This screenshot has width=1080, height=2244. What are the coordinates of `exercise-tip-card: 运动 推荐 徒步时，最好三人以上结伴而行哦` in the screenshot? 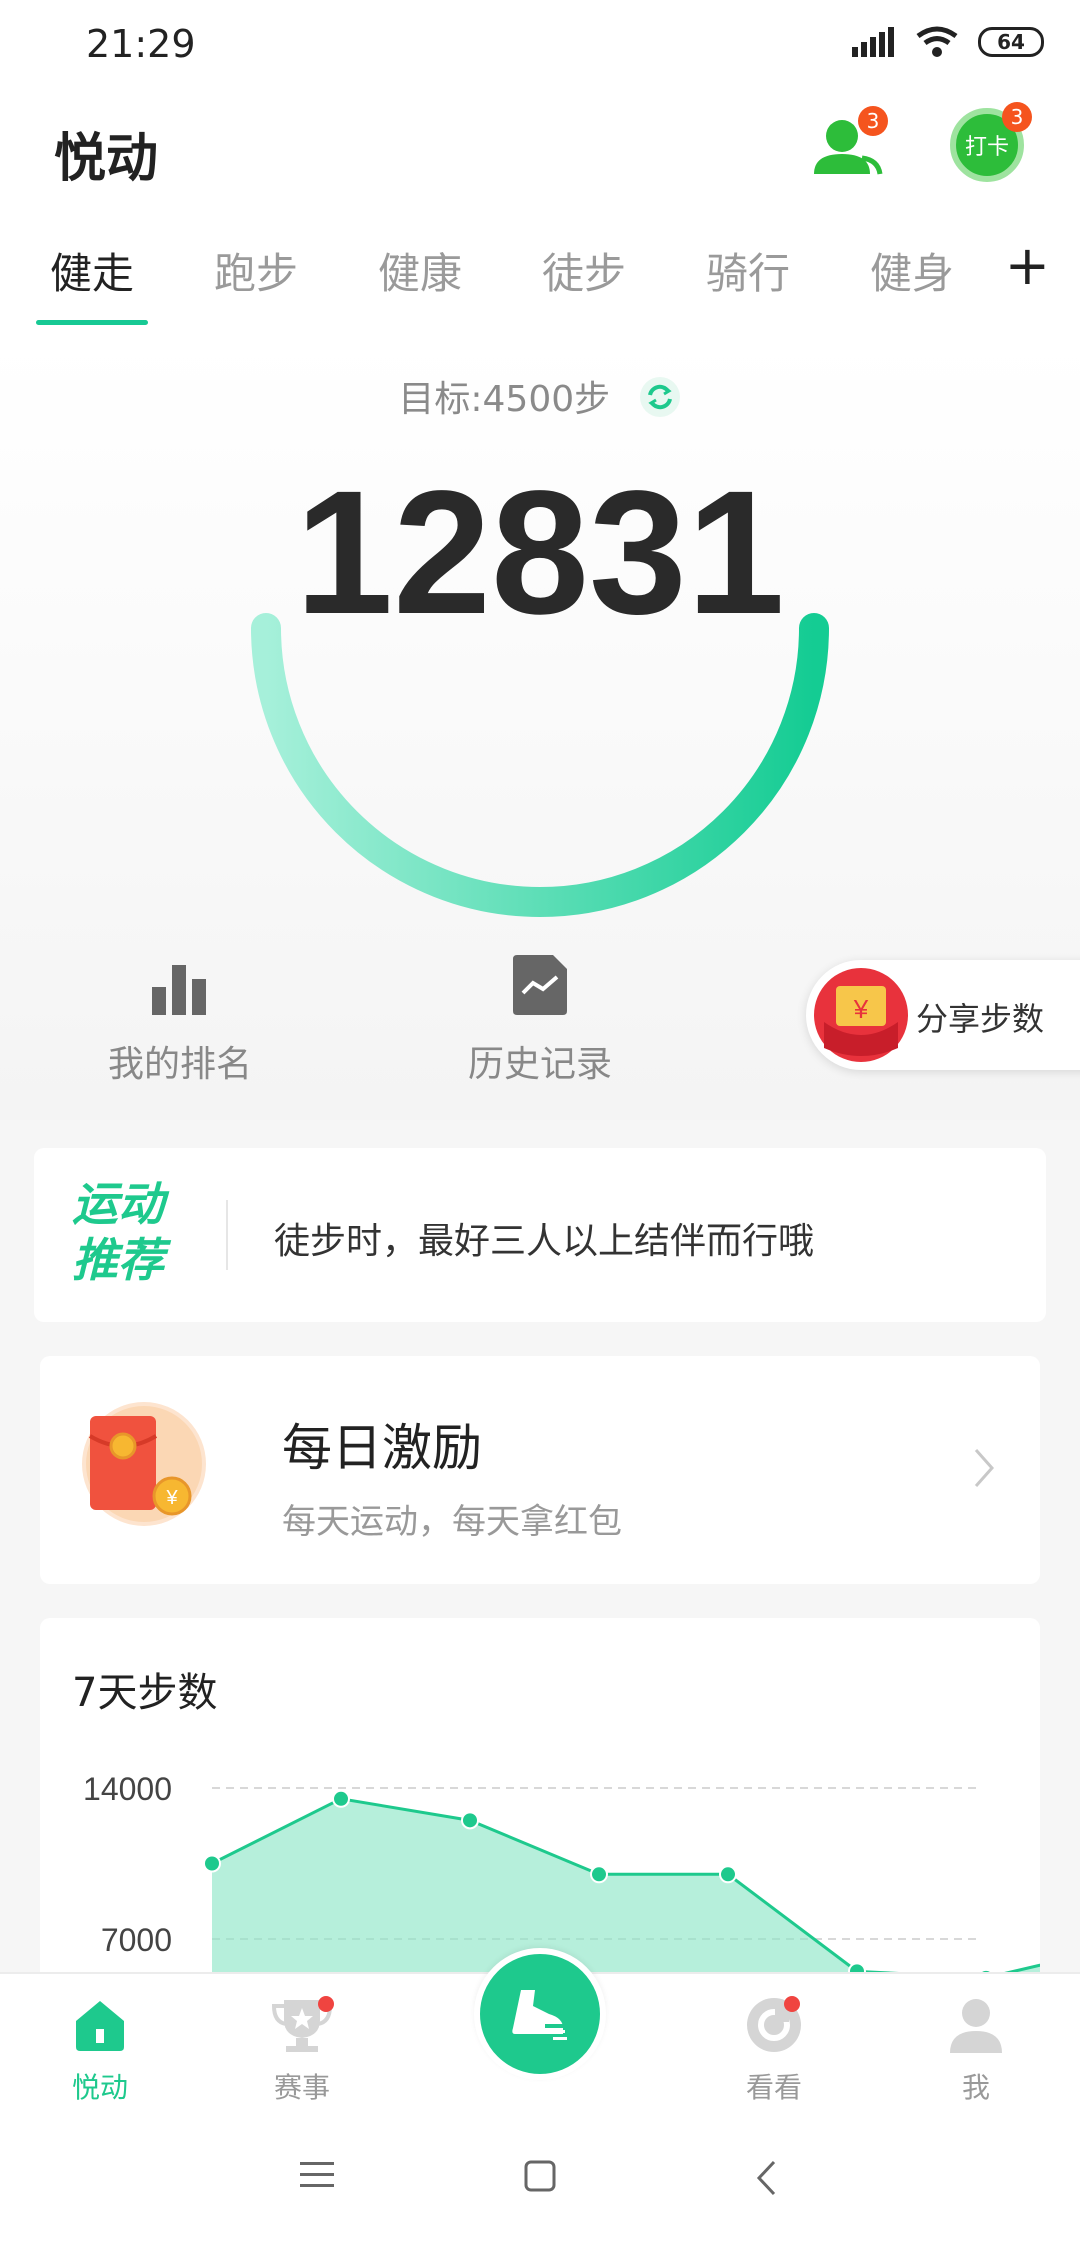 It's located at (540, 1235).